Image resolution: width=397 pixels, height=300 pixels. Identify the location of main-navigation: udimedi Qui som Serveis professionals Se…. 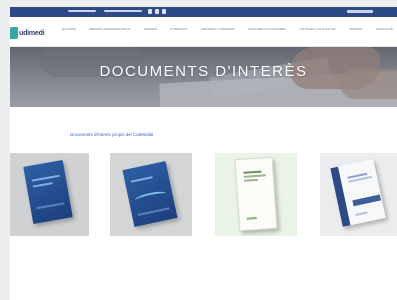
(203, 32).